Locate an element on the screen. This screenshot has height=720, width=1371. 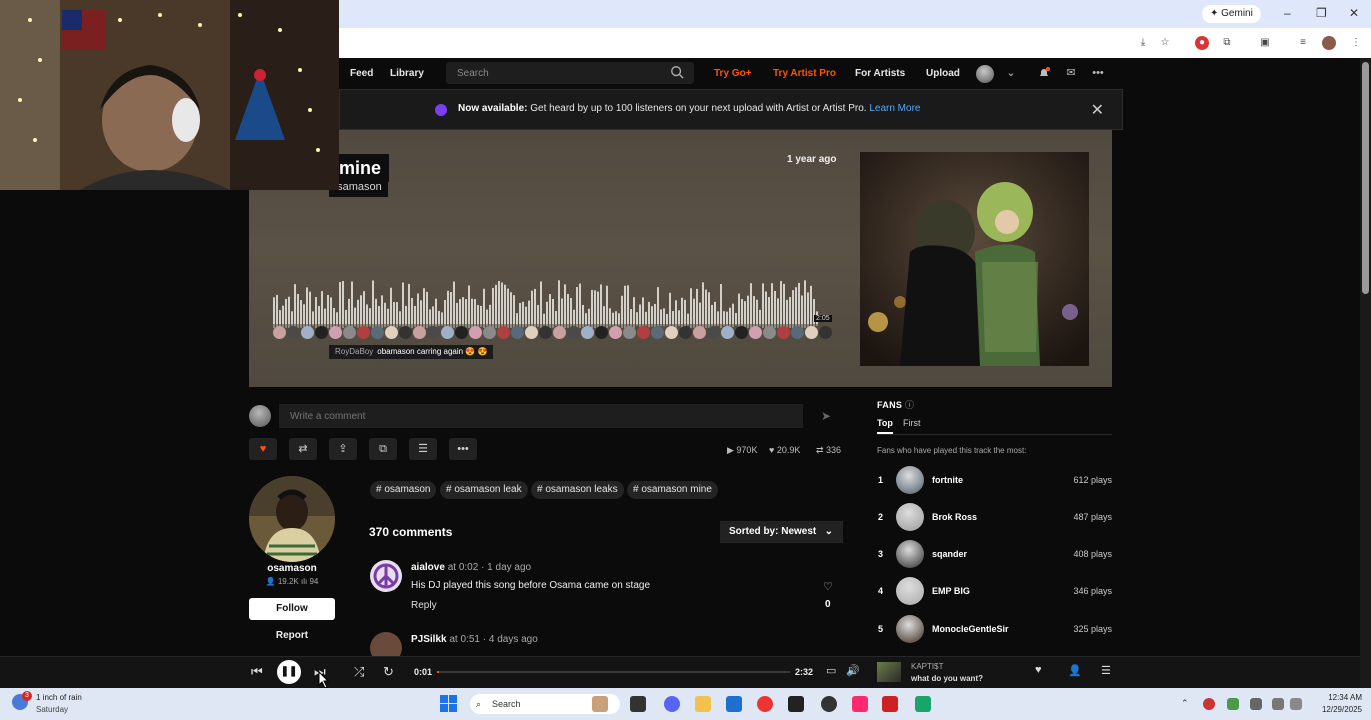
repeat-icon: ↻ is located at coordinates (388, 672).